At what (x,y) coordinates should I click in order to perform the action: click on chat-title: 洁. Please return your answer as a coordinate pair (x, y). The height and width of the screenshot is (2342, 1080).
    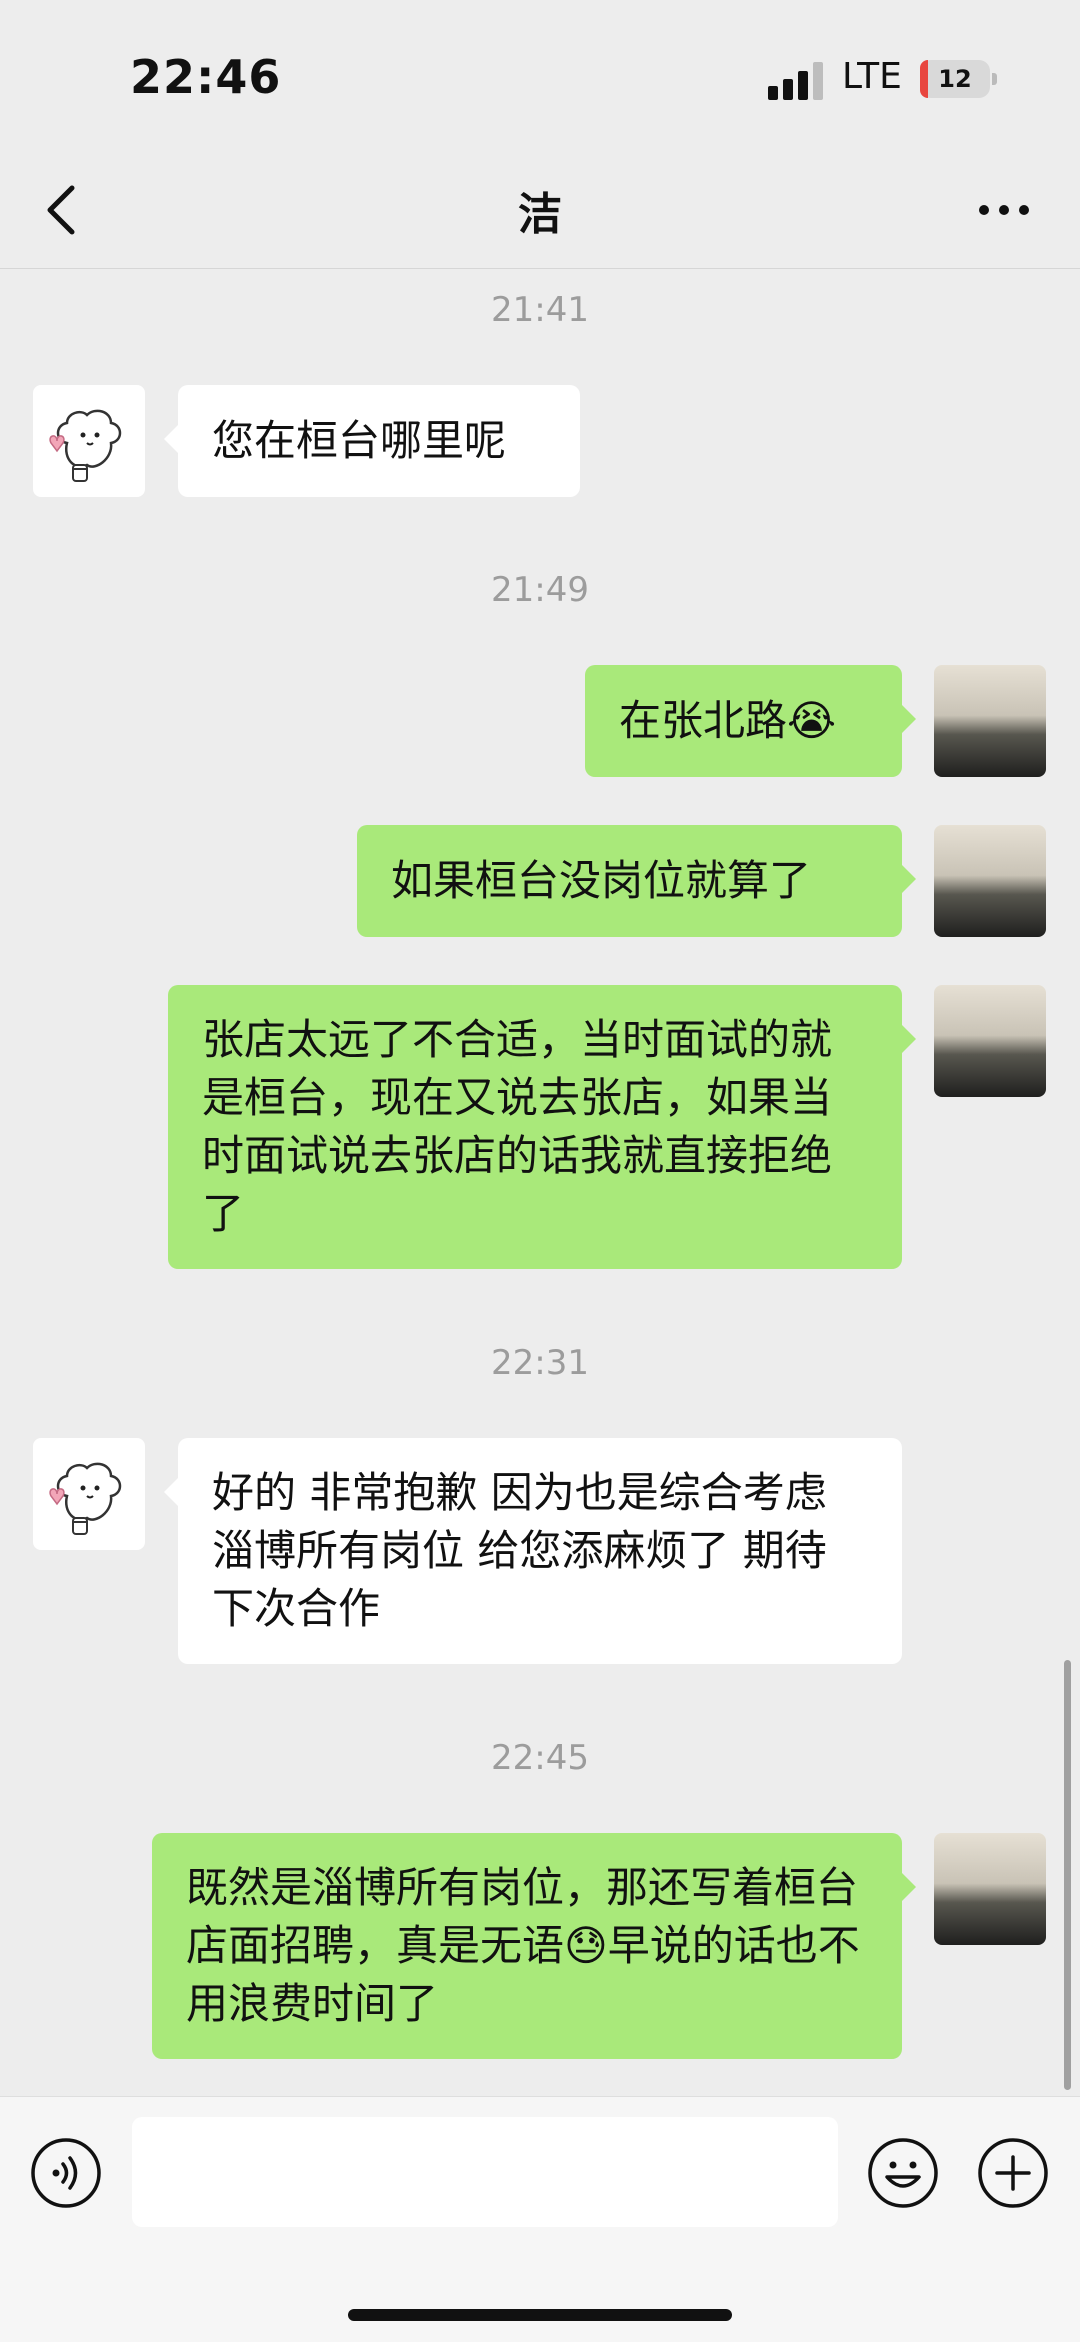
    Looking at the image, I should click on (540, 214).